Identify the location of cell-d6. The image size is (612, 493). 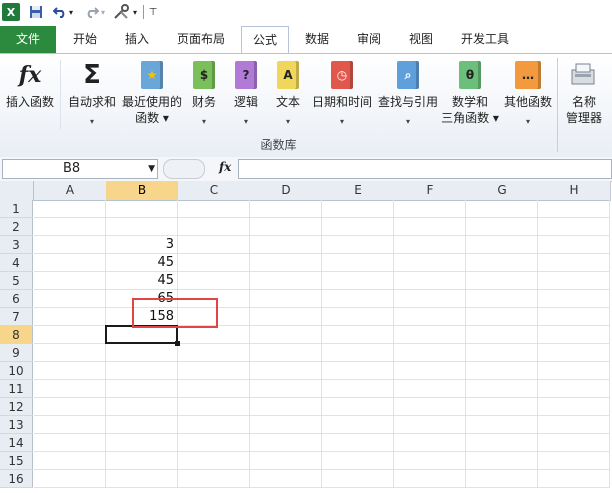
(286, 299).